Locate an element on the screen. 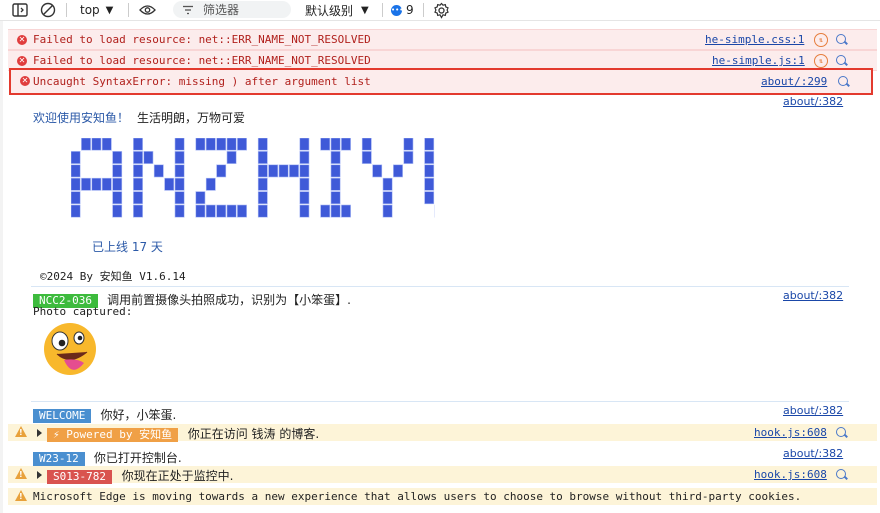 This screenshot has width=880, height=513. context-label: top is located at coordinates (90, 10).